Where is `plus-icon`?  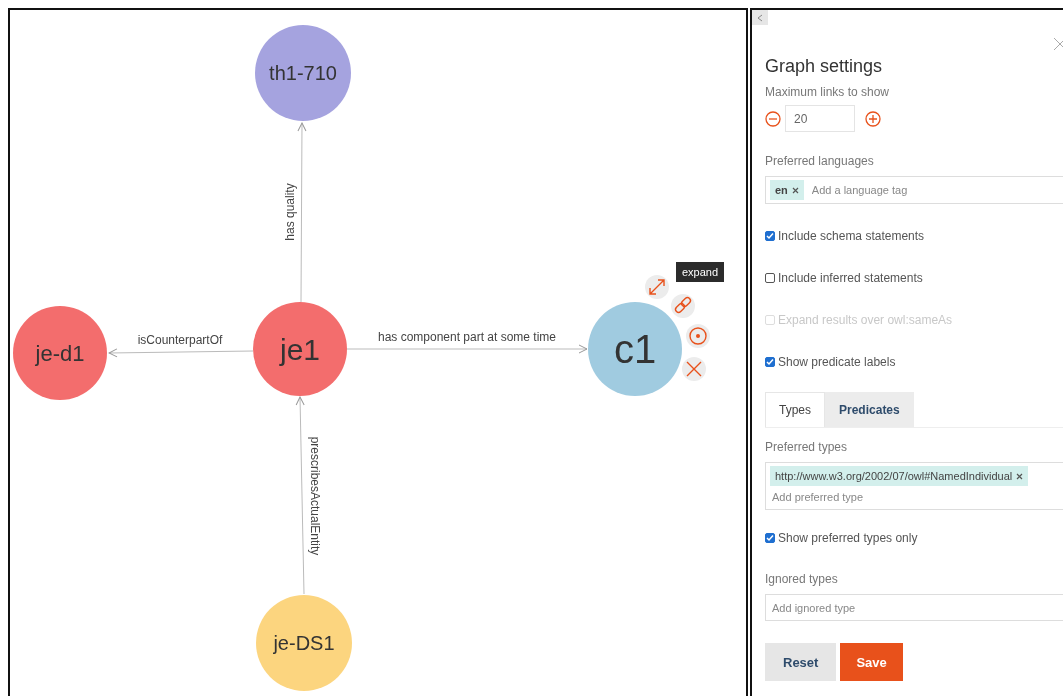 plus-icon is located at coordinates (873, 118).